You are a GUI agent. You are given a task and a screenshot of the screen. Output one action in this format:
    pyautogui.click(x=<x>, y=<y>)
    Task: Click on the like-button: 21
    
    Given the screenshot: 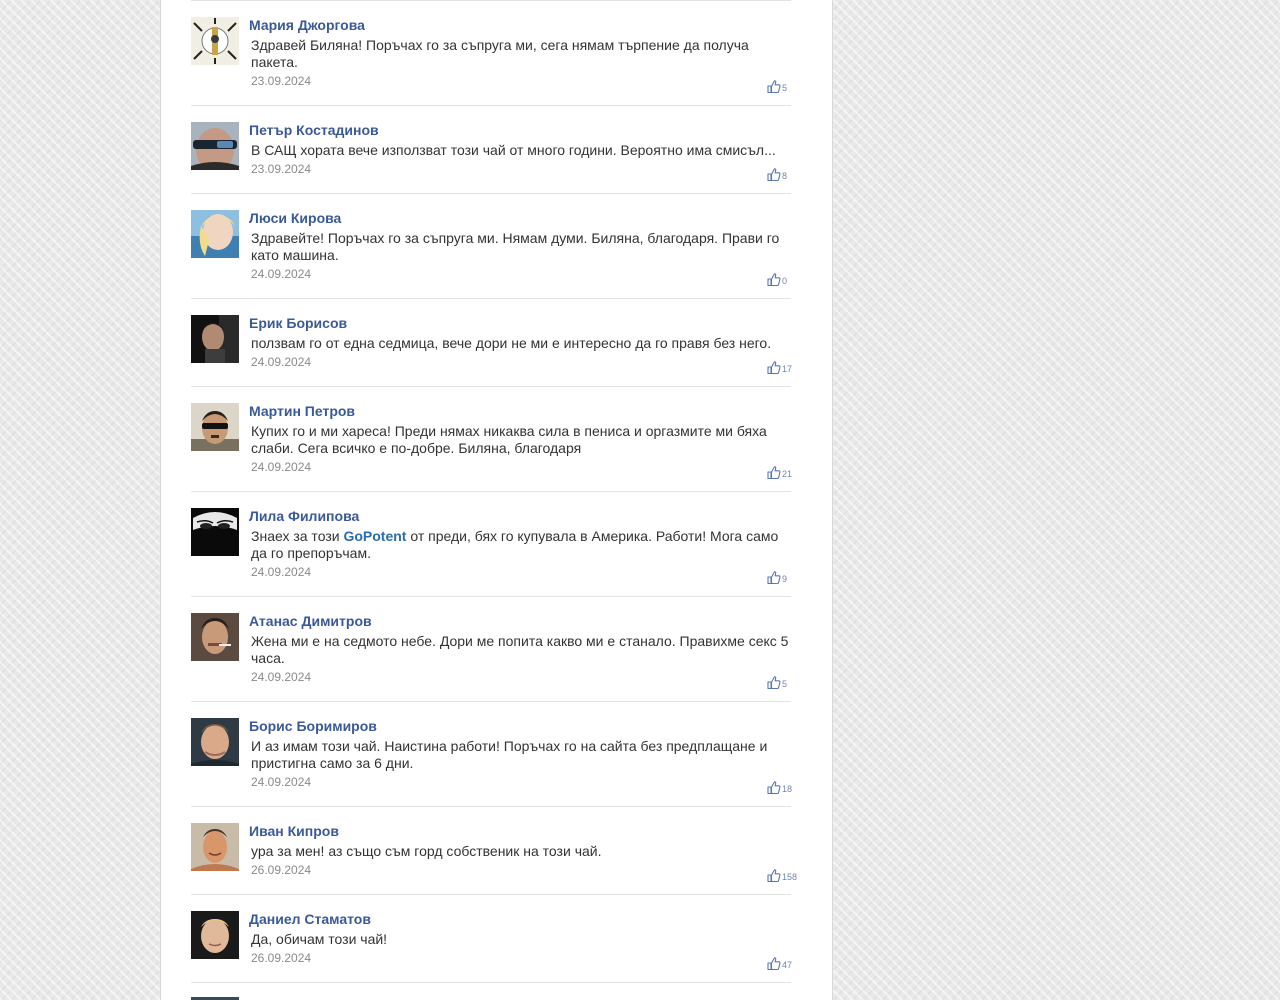 What is the action you would take?
    pyautogui.click(x=779, y=472)
    